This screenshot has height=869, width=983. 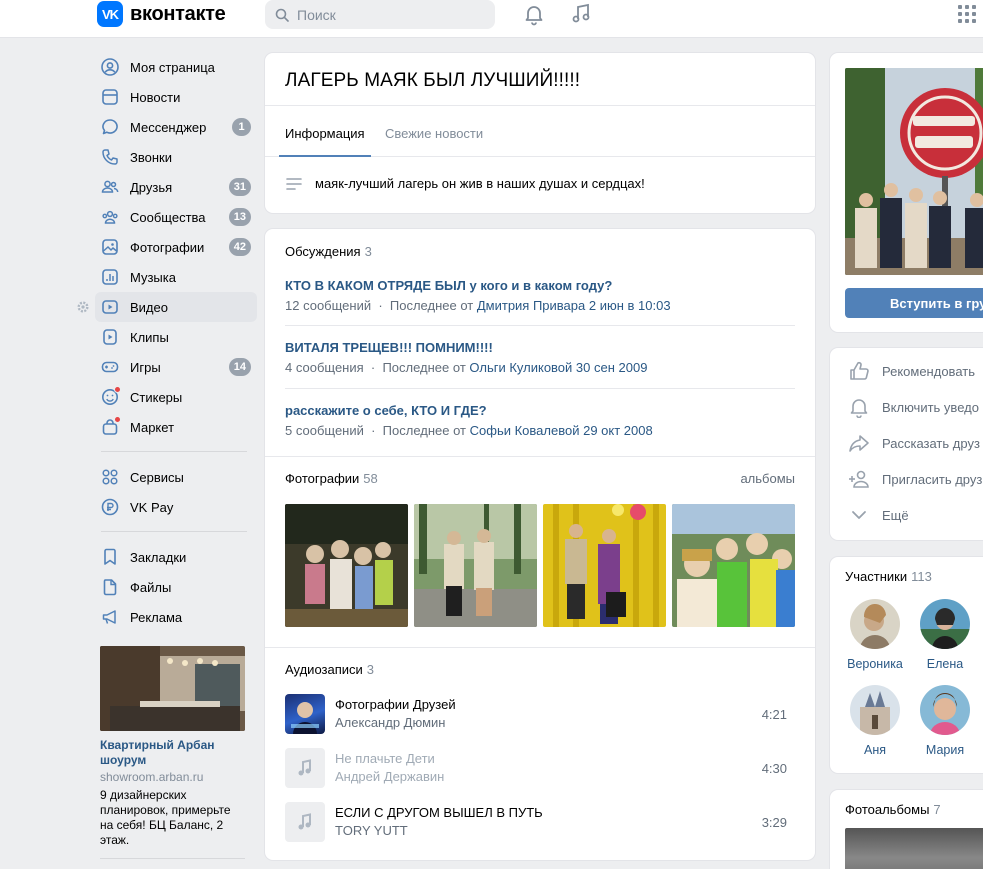 What do you see at coordinates (767, 478) in the screenshot?
I see `albums-link: альбомы` at bounding box center [767, 478].